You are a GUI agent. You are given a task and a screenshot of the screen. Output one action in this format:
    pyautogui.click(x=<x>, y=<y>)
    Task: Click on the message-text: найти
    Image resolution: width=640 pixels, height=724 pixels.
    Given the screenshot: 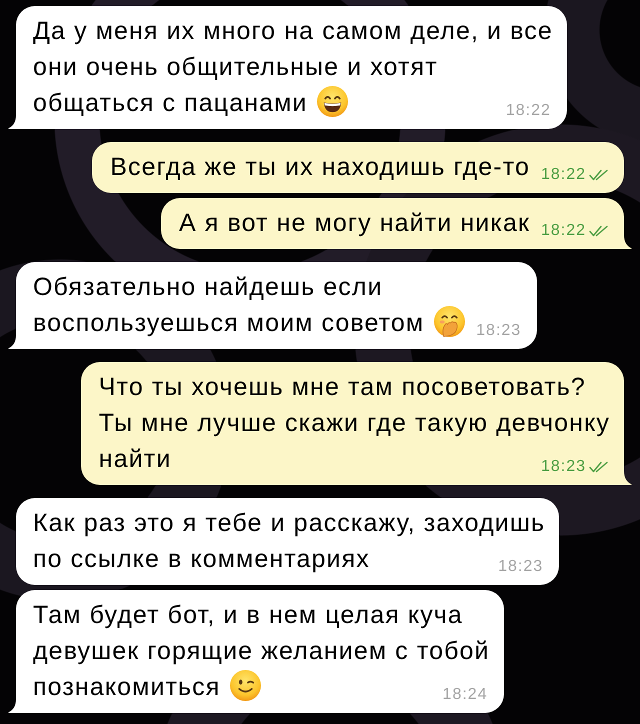 What is the action you would take?
    pyautogui.click(x=135, y=459)
    